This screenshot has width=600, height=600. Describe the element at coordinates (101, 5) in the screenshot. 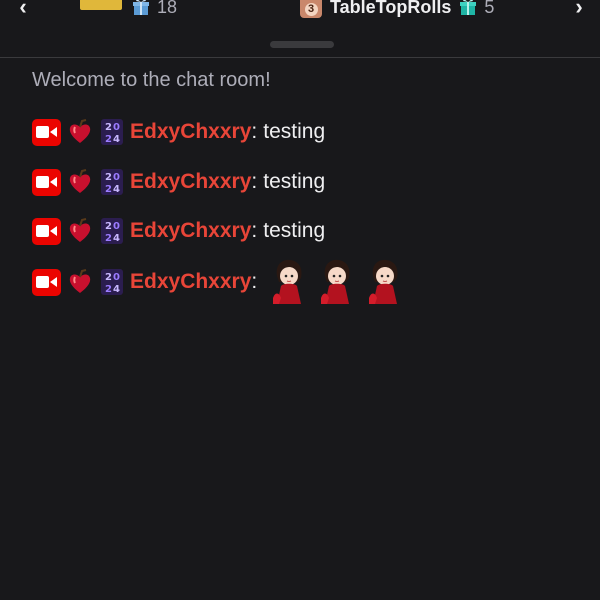

I see `gold-rank-icon` at that location.